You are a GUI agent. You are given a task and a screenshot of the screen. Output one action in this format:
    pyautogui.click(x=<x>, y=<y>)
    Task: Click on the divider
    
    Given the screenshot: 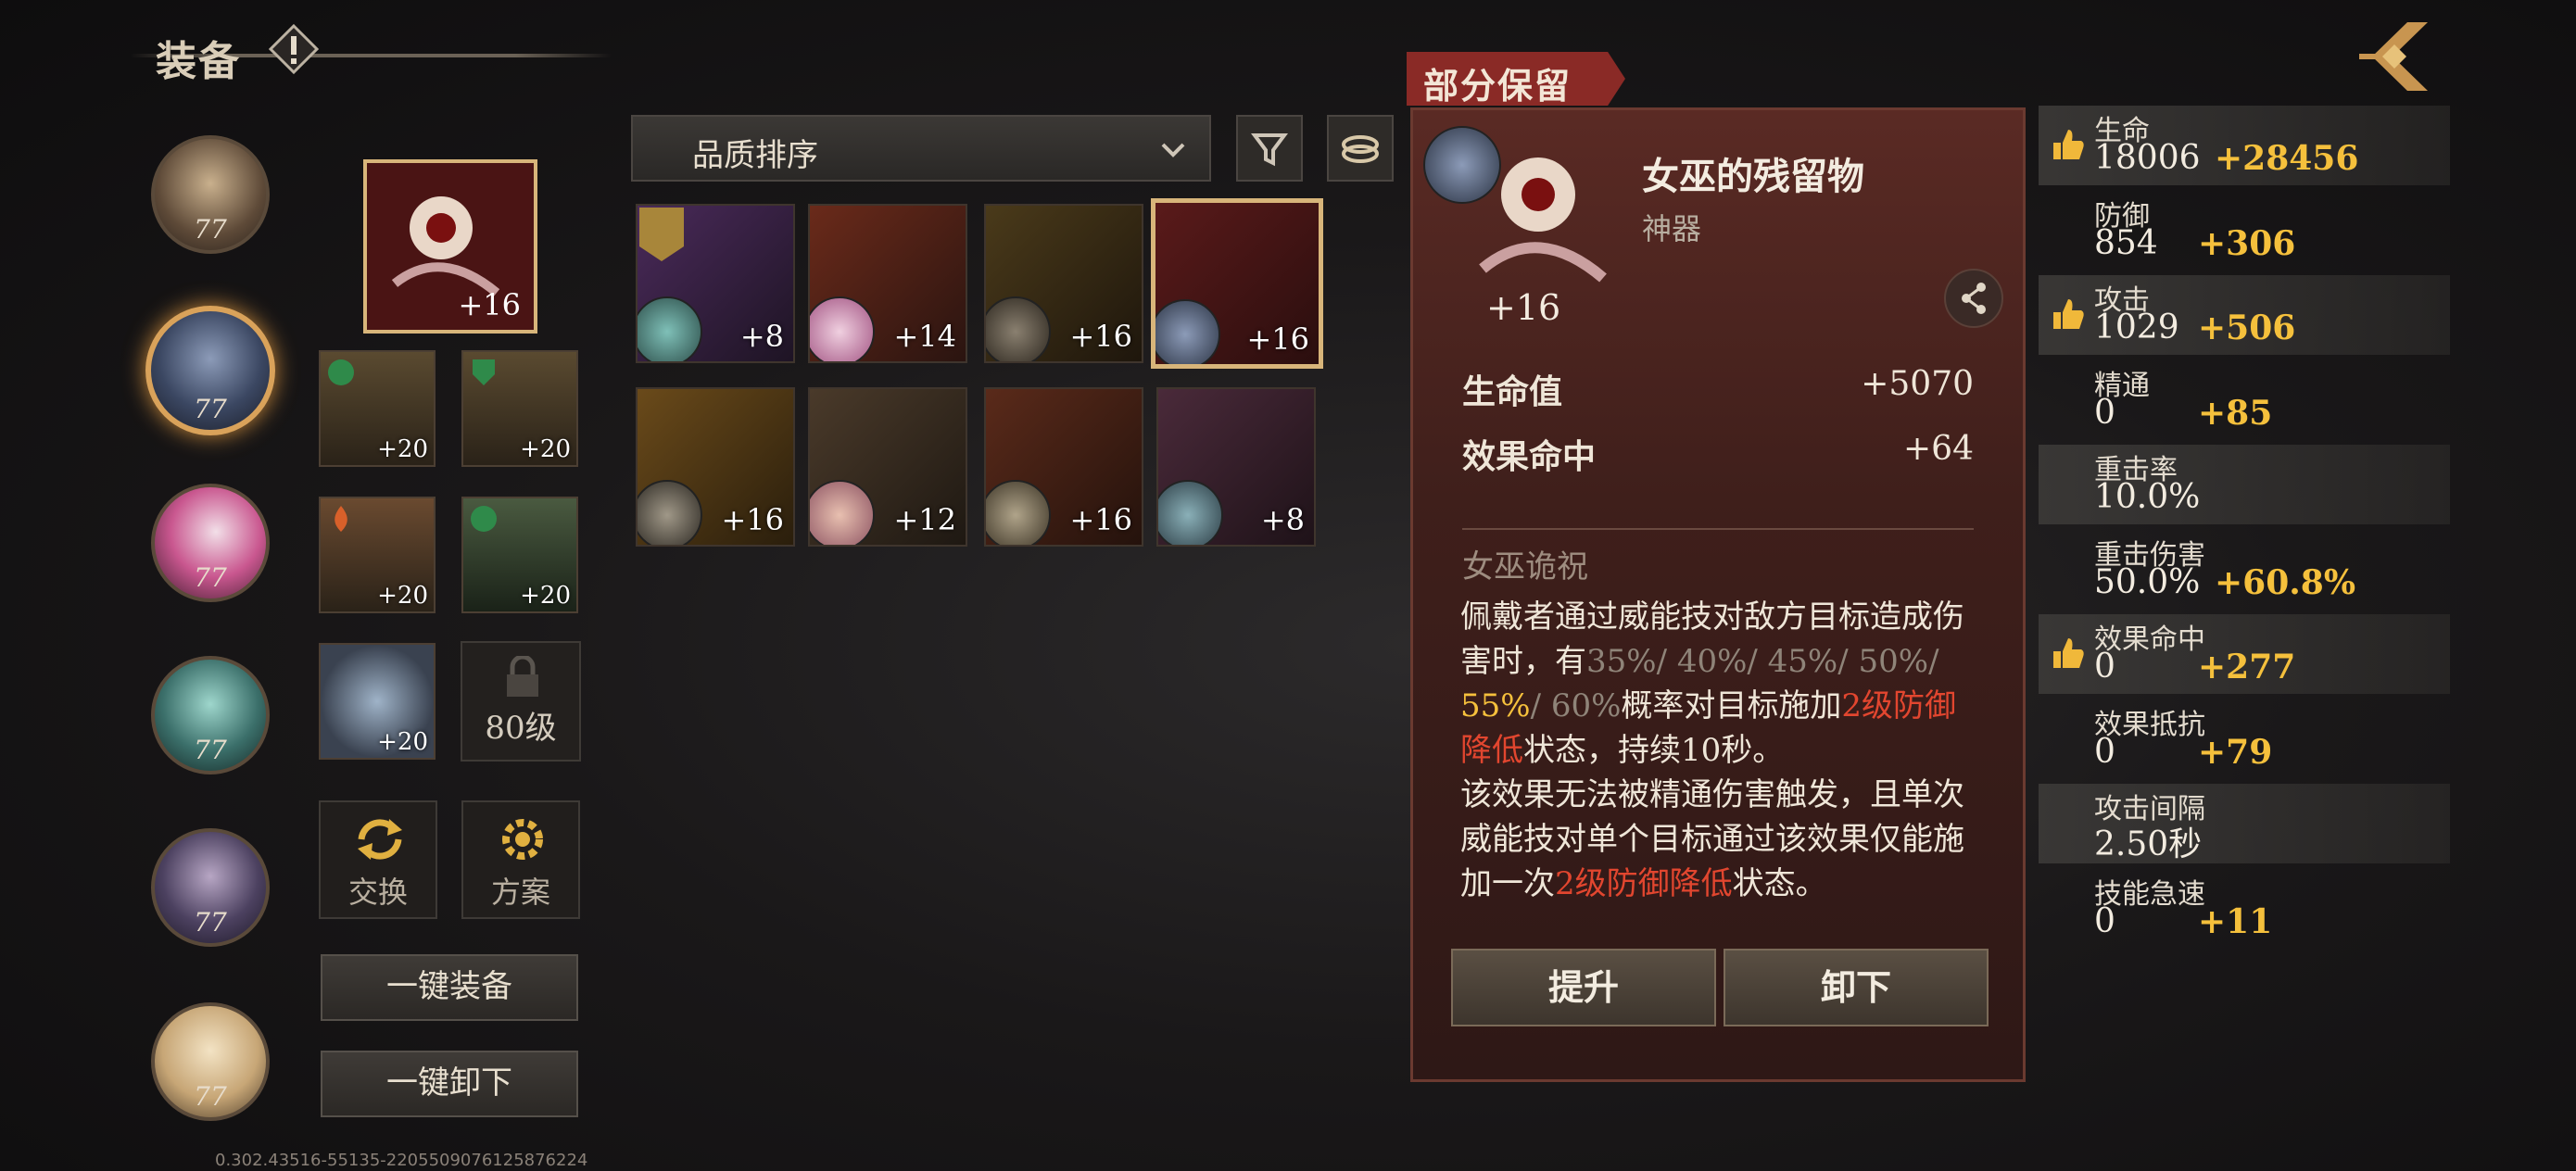 What is the action you would take?
    pyautogui.click(x=1718, y=529)
    